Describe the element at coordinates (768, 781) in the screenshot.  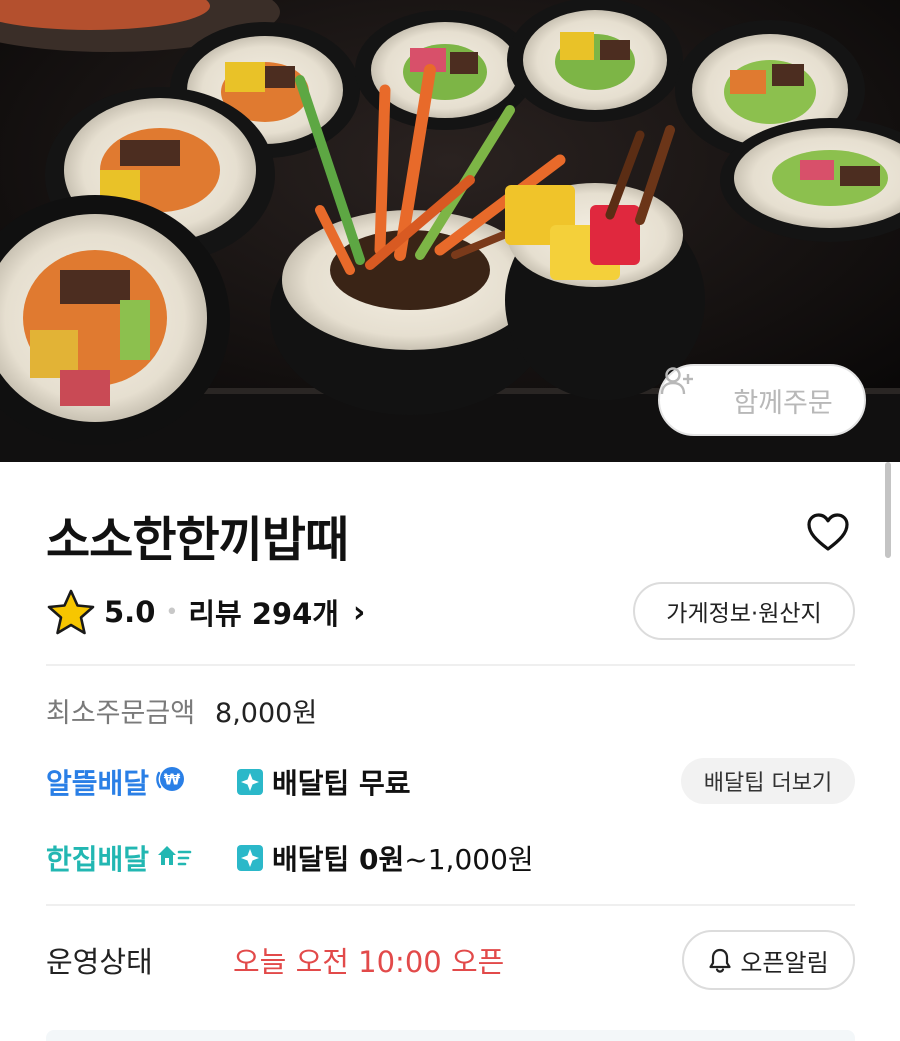
I see `tip-more-button: 배달팁 더보기` at that location.